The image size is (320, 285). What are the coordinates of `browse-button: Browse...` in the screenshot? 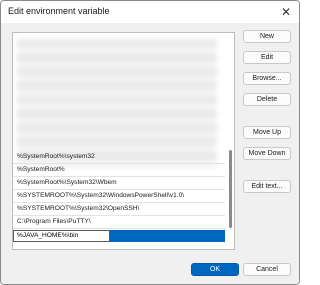 It's located at (267, 78).